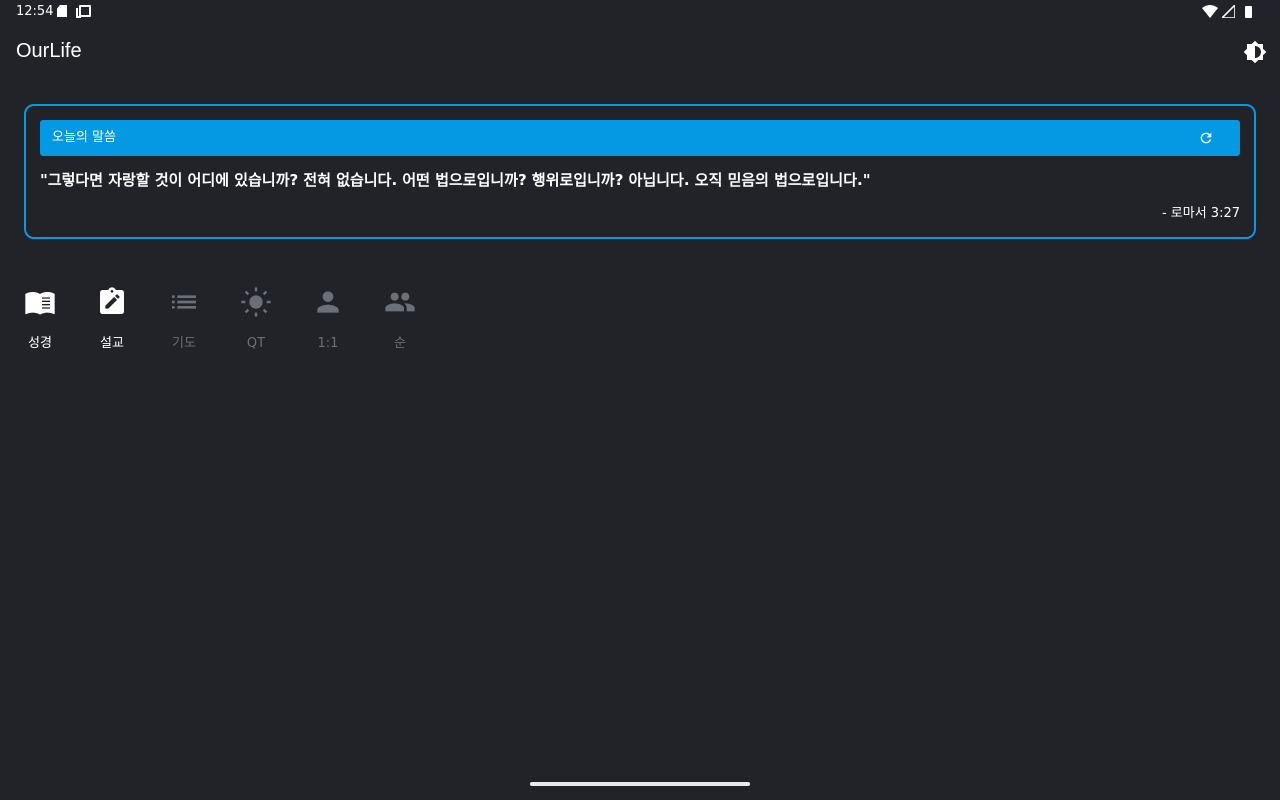 This screenshot has height=800, width=1280. I want to click on app-bar: OurLife, so click(640, 52).